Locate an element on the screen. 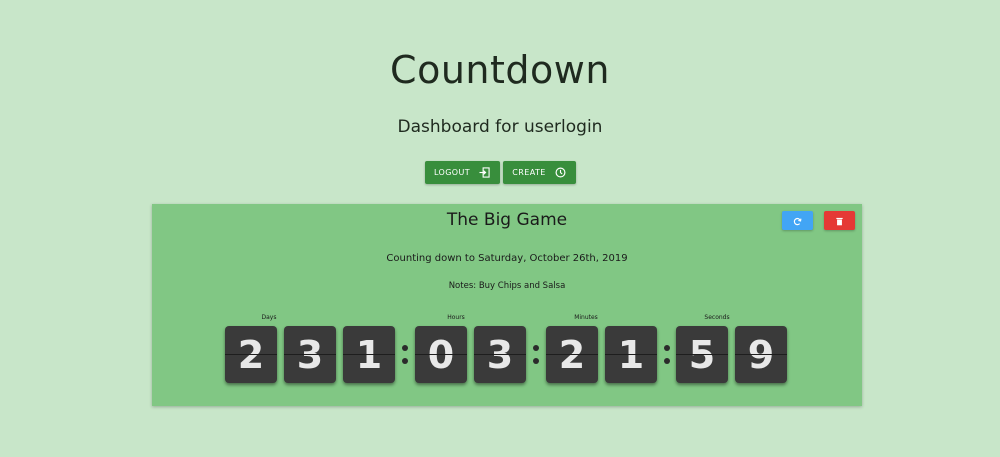  page-subtitle: Dashboard for userlogin is located at coordinates (500, 127).